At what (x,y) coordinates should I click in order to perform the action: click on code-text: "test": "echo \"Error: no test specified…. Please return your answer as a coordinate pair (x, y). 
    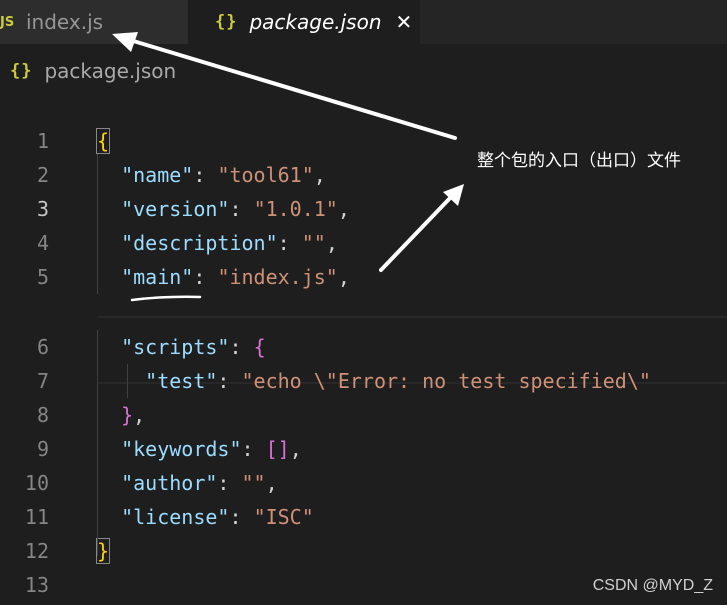
    Looking at the image, I should click on (374, 381).